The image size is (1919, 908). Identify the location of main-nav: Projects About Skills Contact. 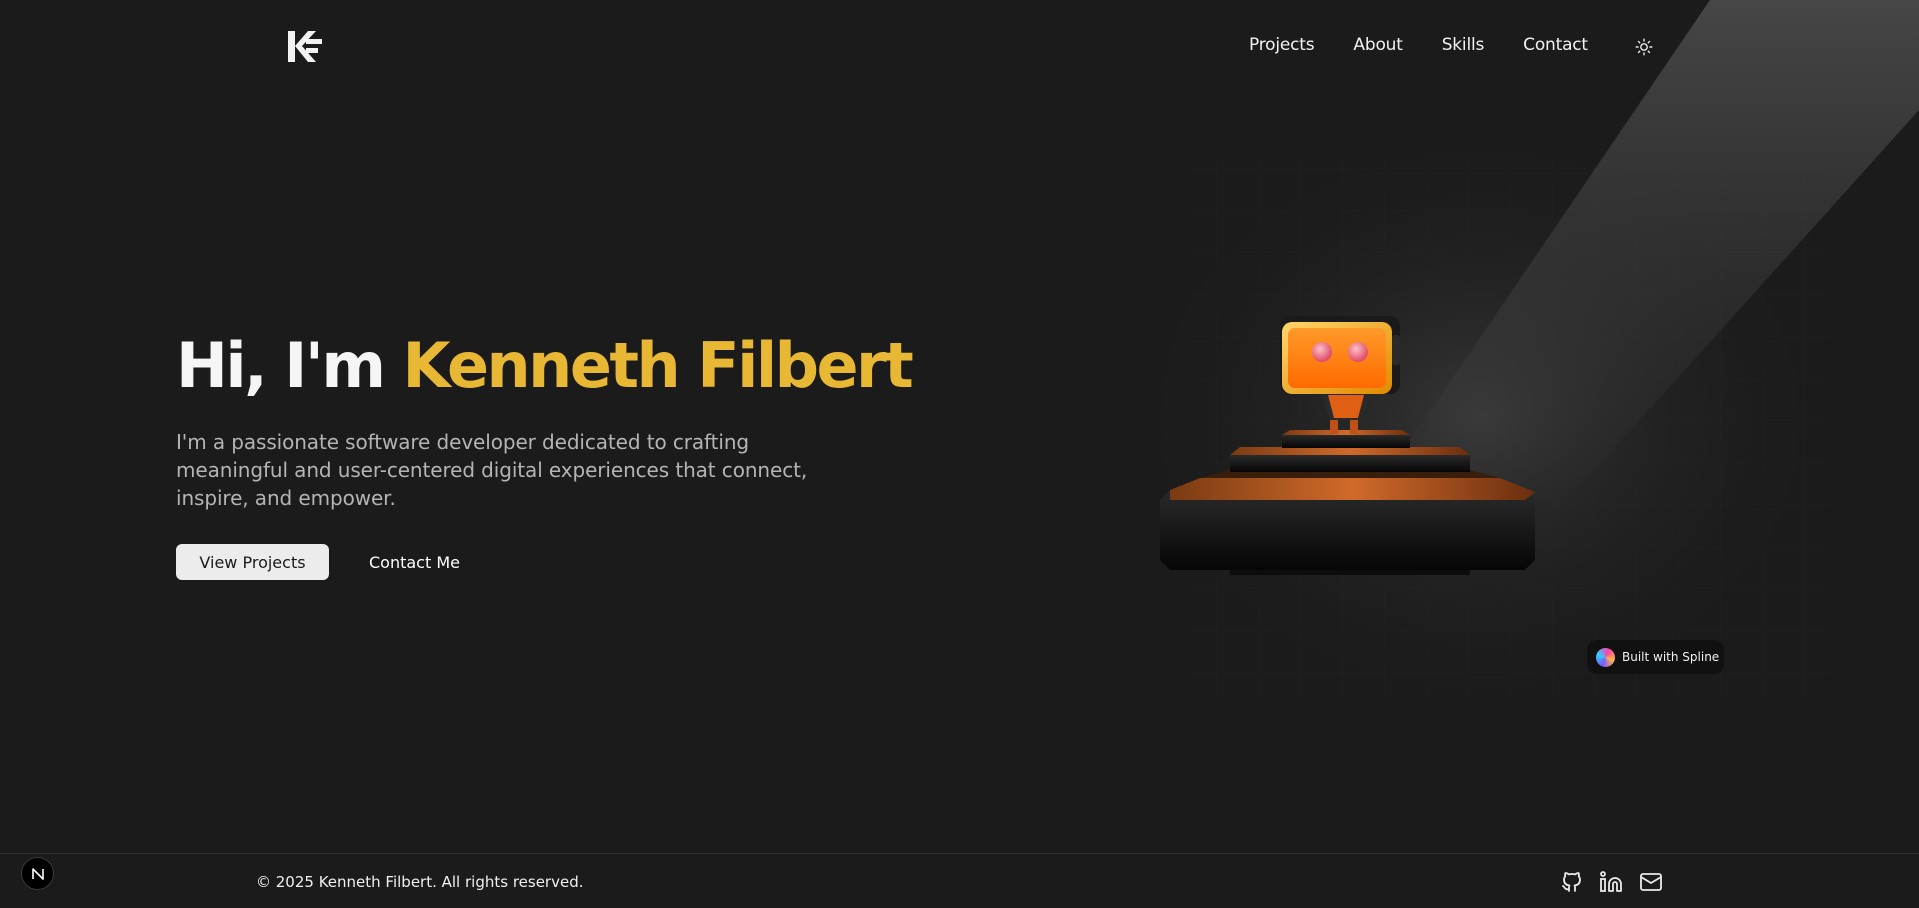
(1418, 45).